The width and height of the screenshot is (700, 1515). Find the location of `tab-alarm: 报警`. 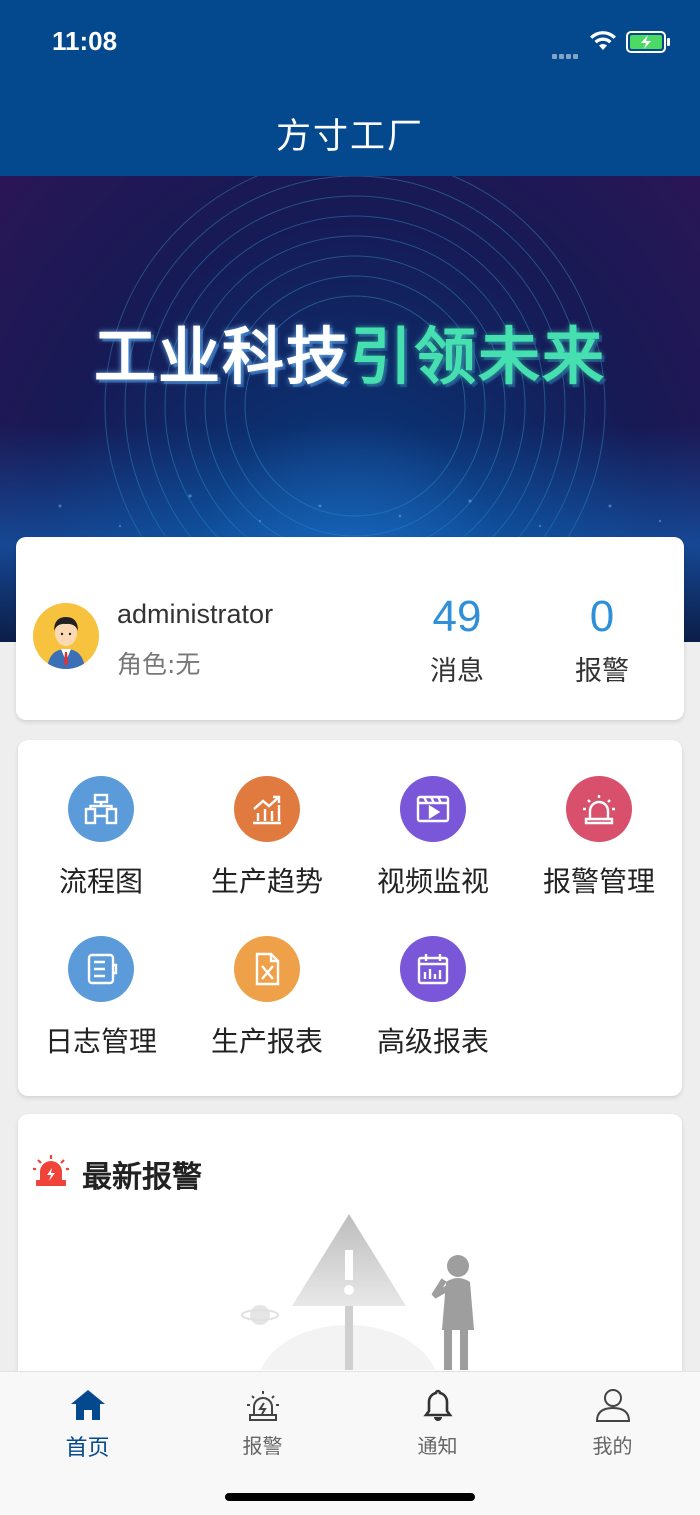

tab-alarm: 报警 is located at coordinates (262, 1423).